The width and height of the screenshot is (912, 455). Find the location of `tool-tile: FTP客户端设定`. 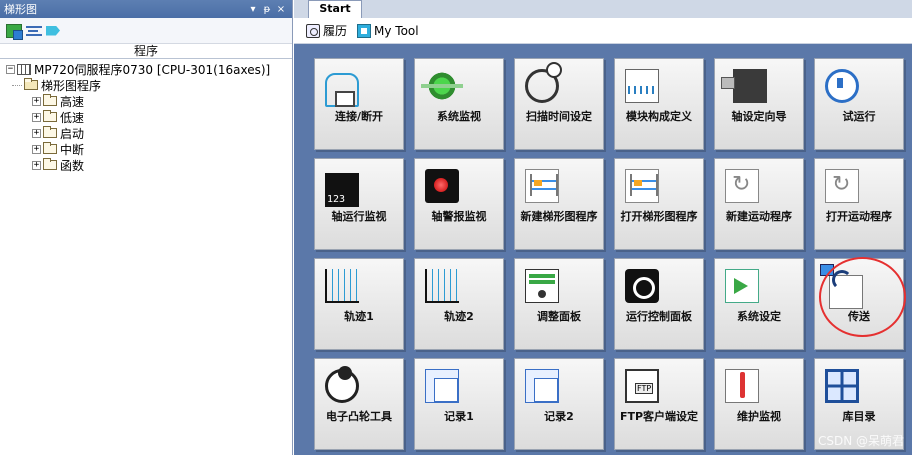

tool-tile: FTP客户端设定 is located at coordinates (659, 404).